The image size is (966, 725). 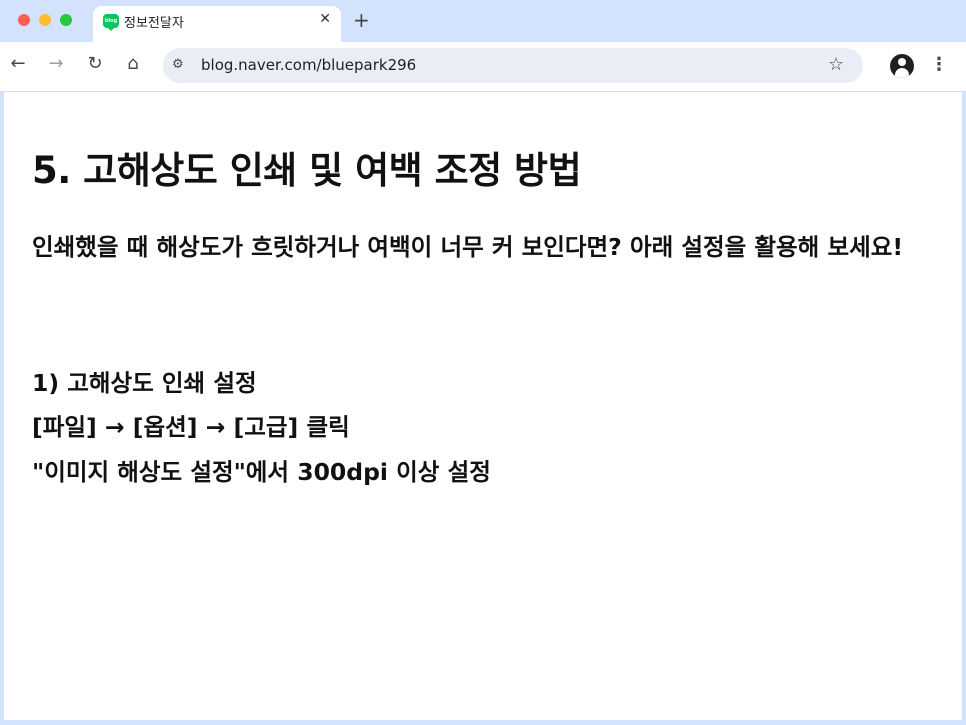 I want to click on forward-arrow-icon: →, so click(x=56, y=63).